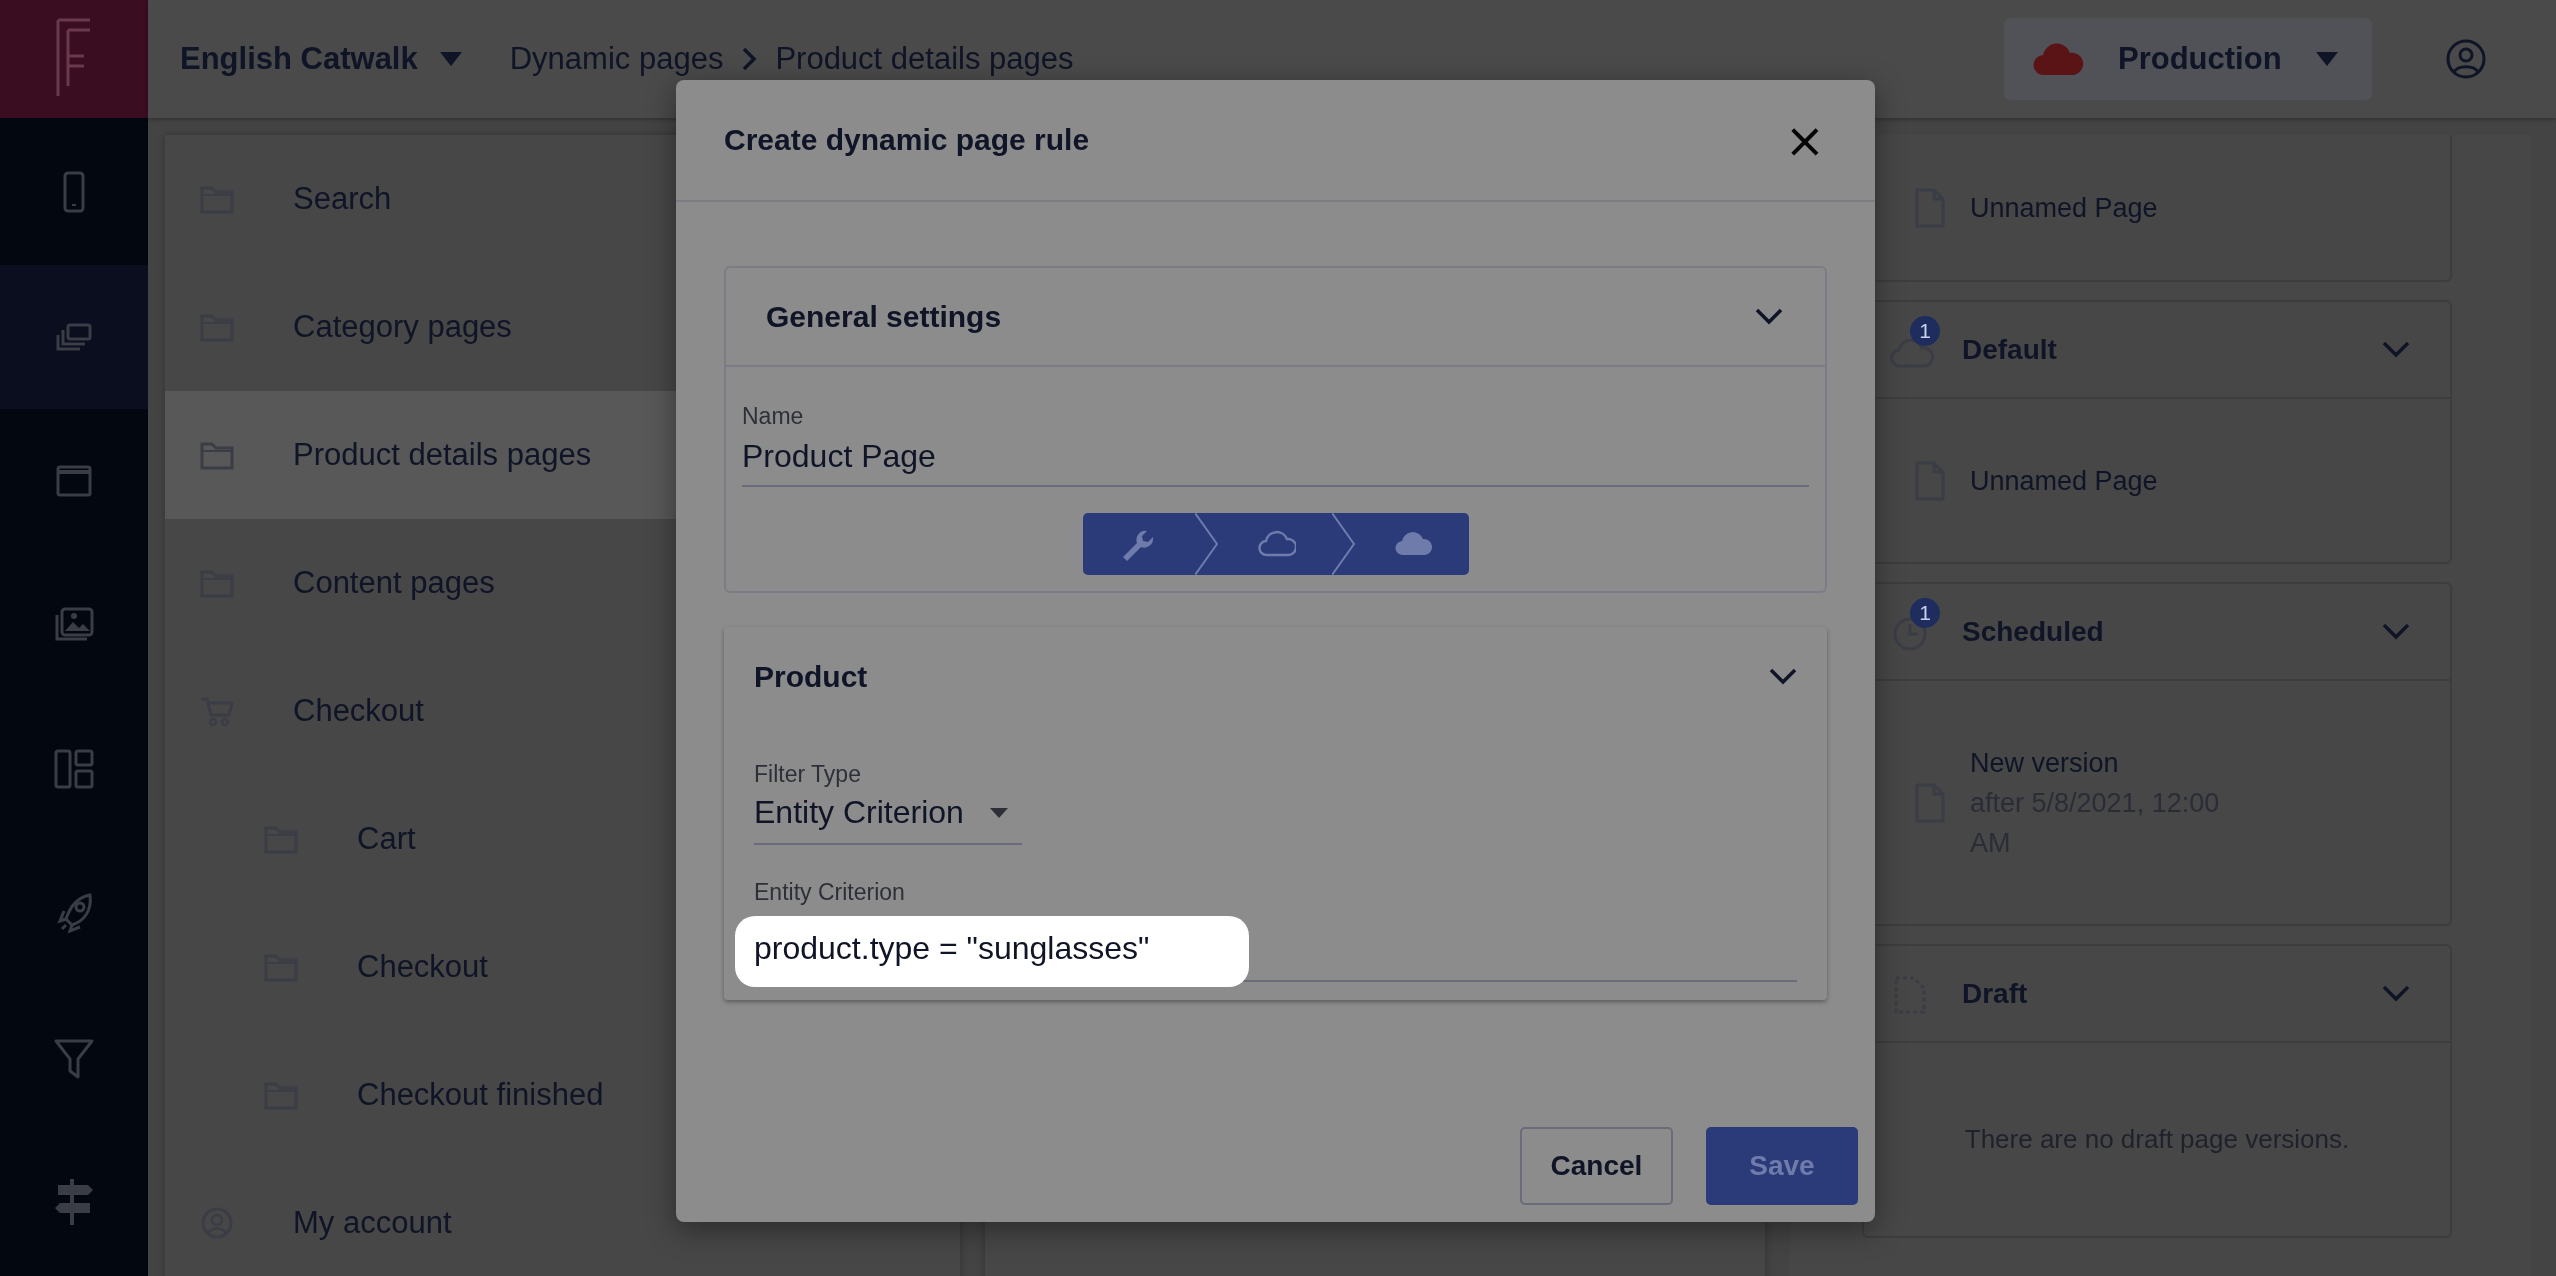 This screenshot has height=1276, width=2556. I want to click on field-label: Name, so click(773, 416).